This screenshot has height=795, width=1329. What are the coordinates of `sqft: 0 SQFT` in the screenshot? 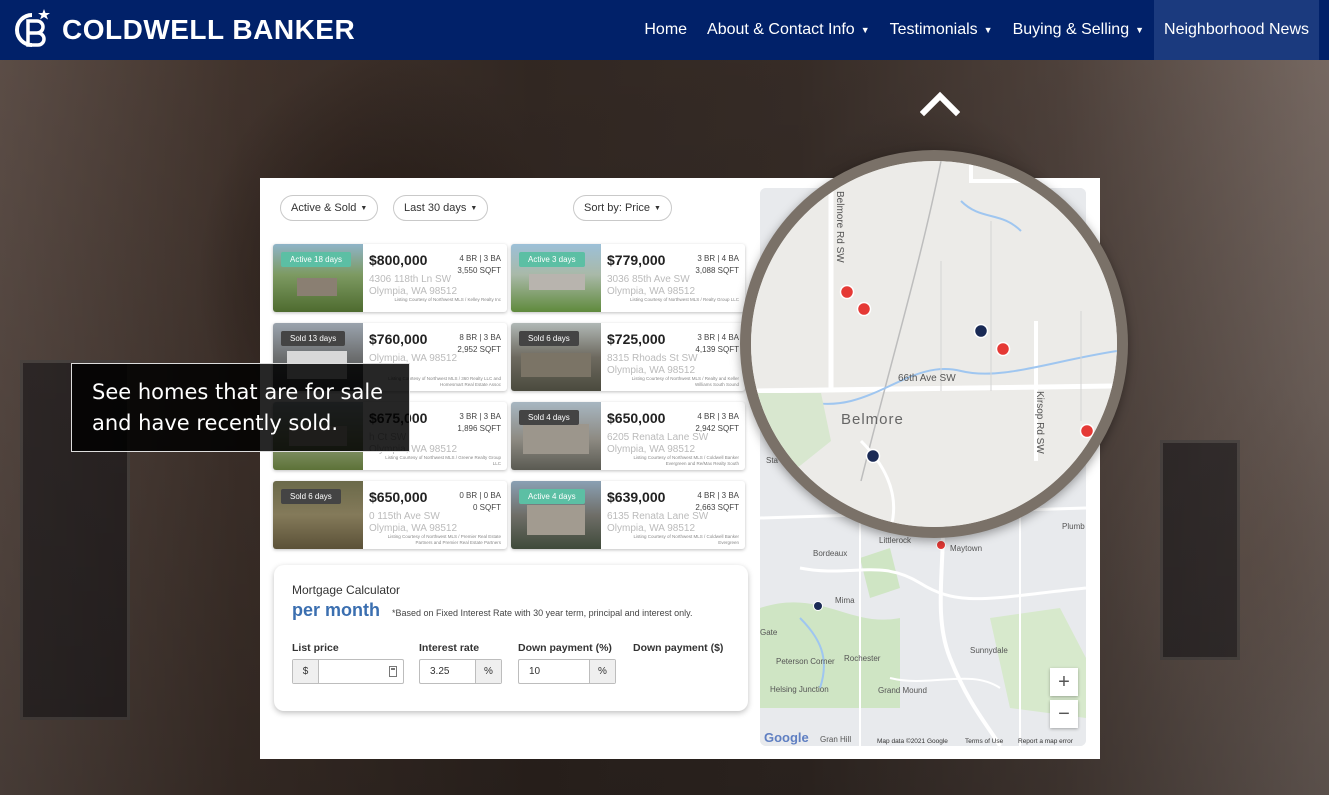 It's located at (486, 507).